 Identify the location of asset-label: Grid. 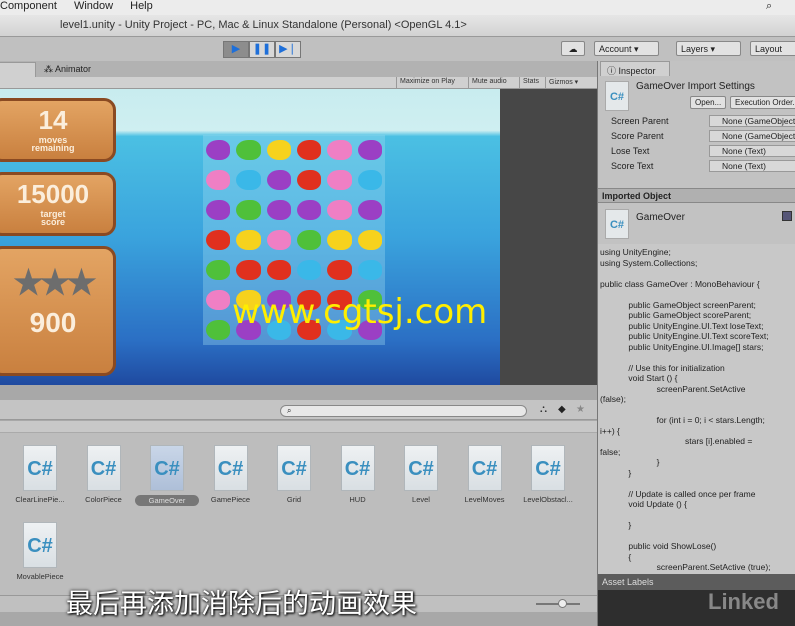
(294, 499).